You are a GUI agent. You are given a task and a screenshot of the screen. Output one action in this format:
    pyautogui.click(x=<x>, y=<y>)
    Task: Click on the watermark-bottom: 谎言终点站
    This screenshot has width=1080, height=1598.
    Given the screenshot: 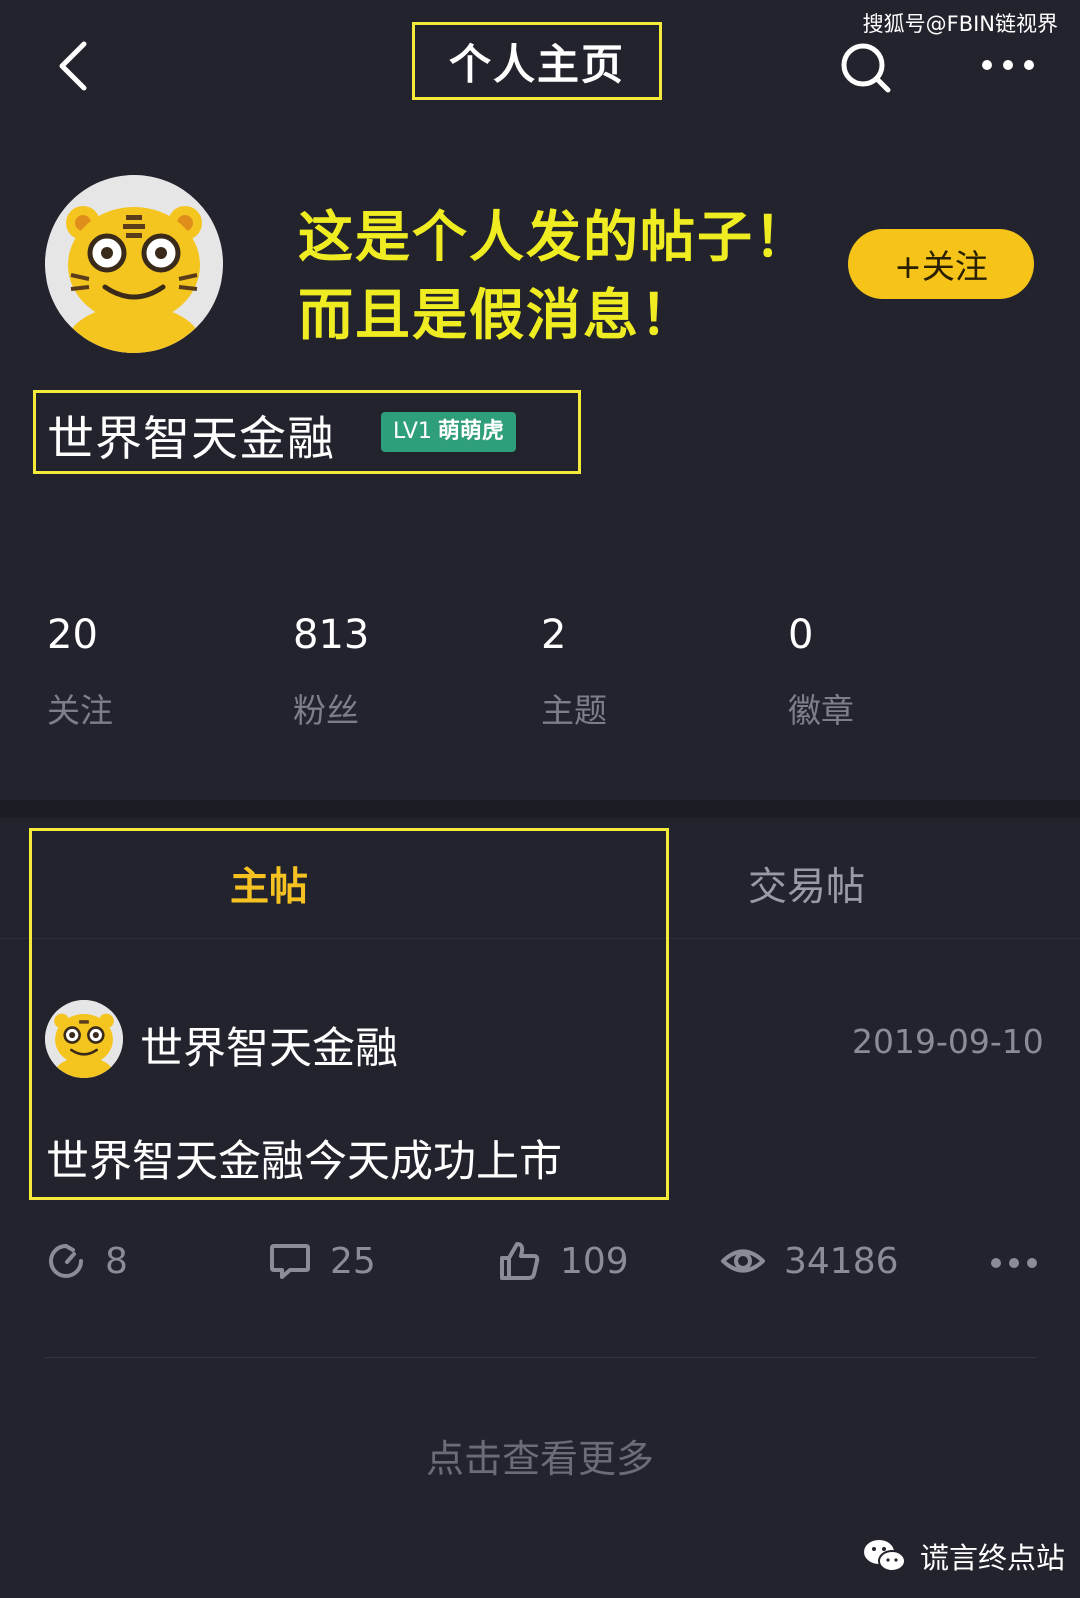 What is the action you would take?
    pyautogui.click(x=963, y=1556)
    